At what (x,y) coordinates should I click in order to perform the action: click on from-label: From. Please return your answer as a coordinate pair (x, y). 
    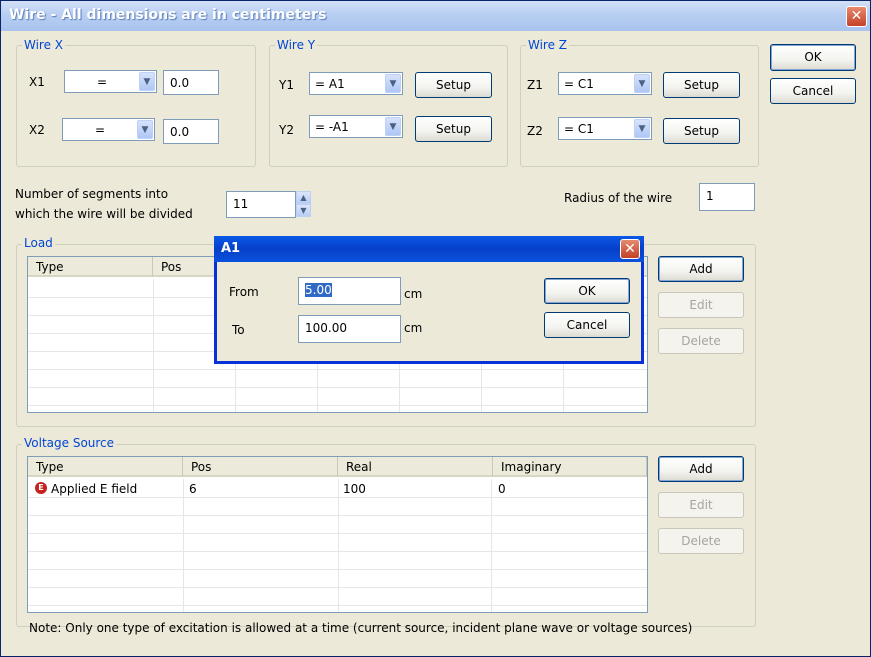
    Looking at the image, I should click on (244, 292).